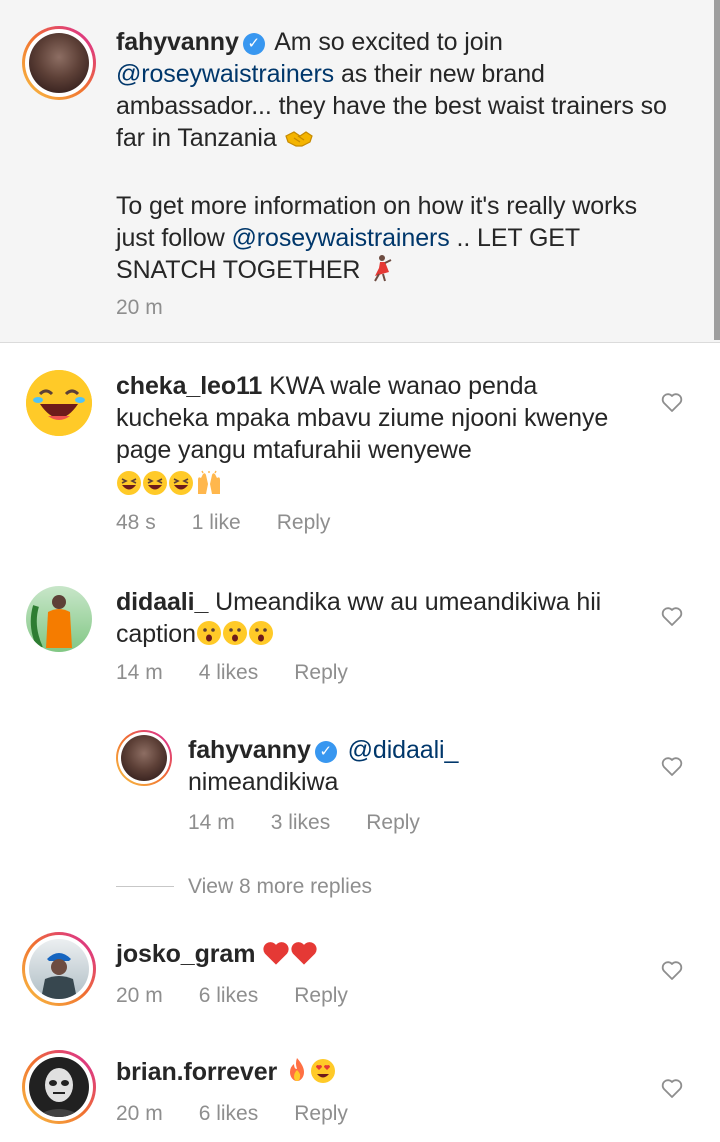 The width and height of the screenshot is (720, 1142). What do you see at coordinates (249, 750) in the screenshot?
I see `reply-username: fahyvanny` at bounding box center [249, 750].